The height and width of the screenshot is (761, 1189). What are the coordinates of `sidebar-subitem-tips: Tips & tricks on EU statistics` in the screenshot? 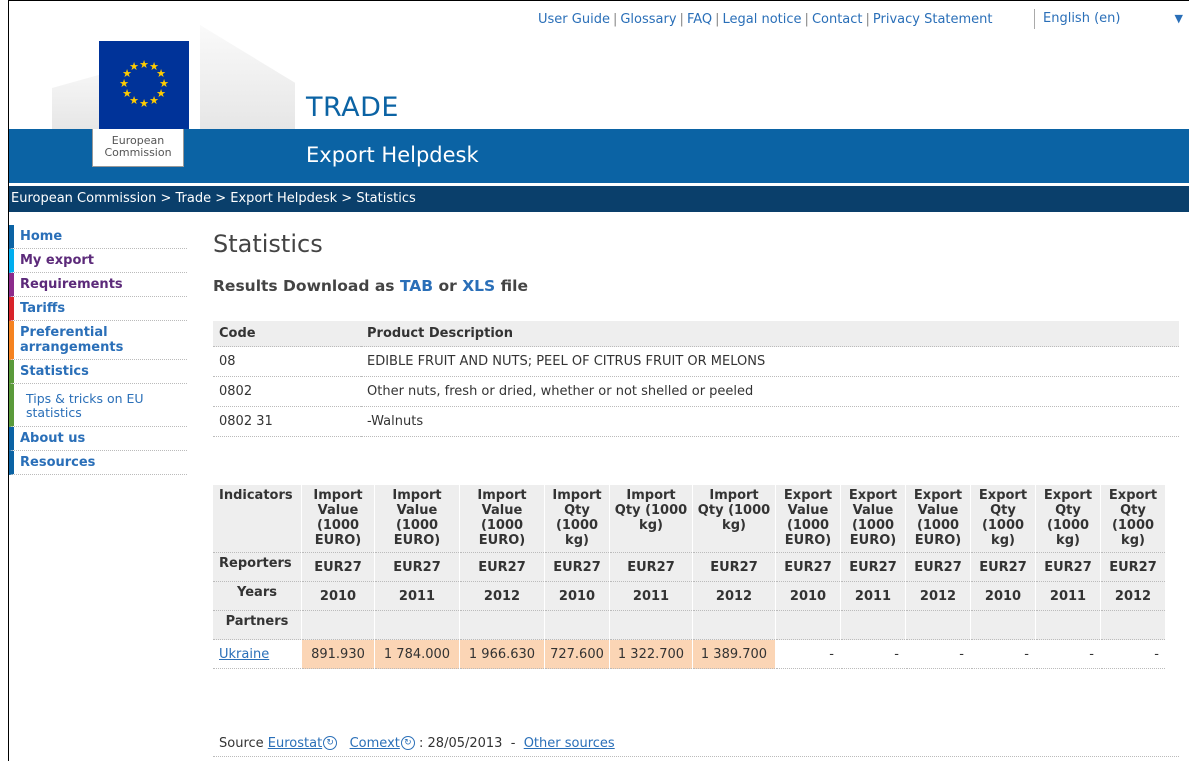 It's located at (98, 405).